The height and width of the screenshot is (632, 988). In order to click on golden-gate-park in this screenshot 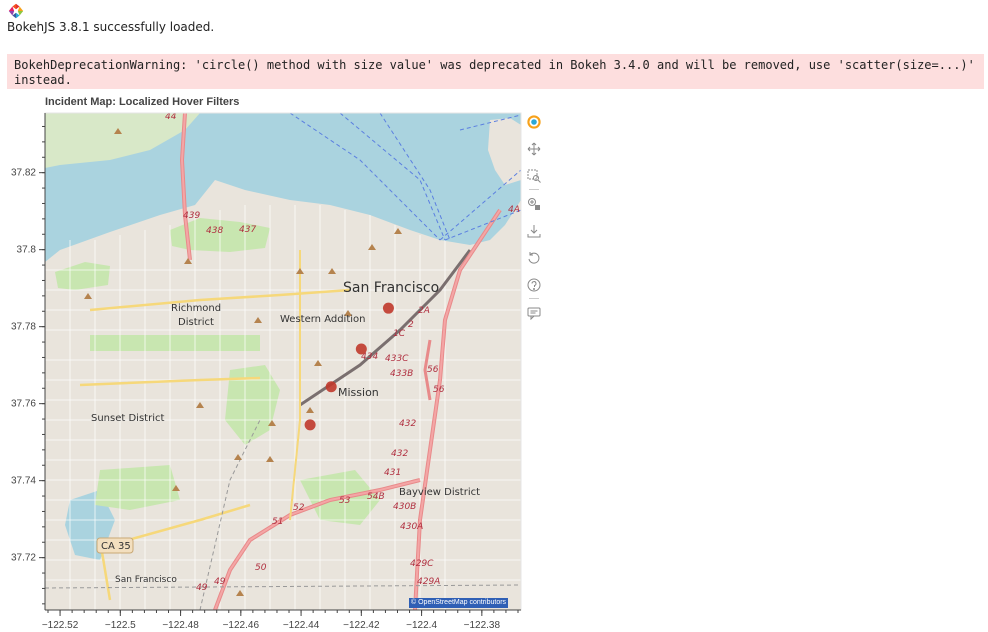, I will do `click(175, 343)`.